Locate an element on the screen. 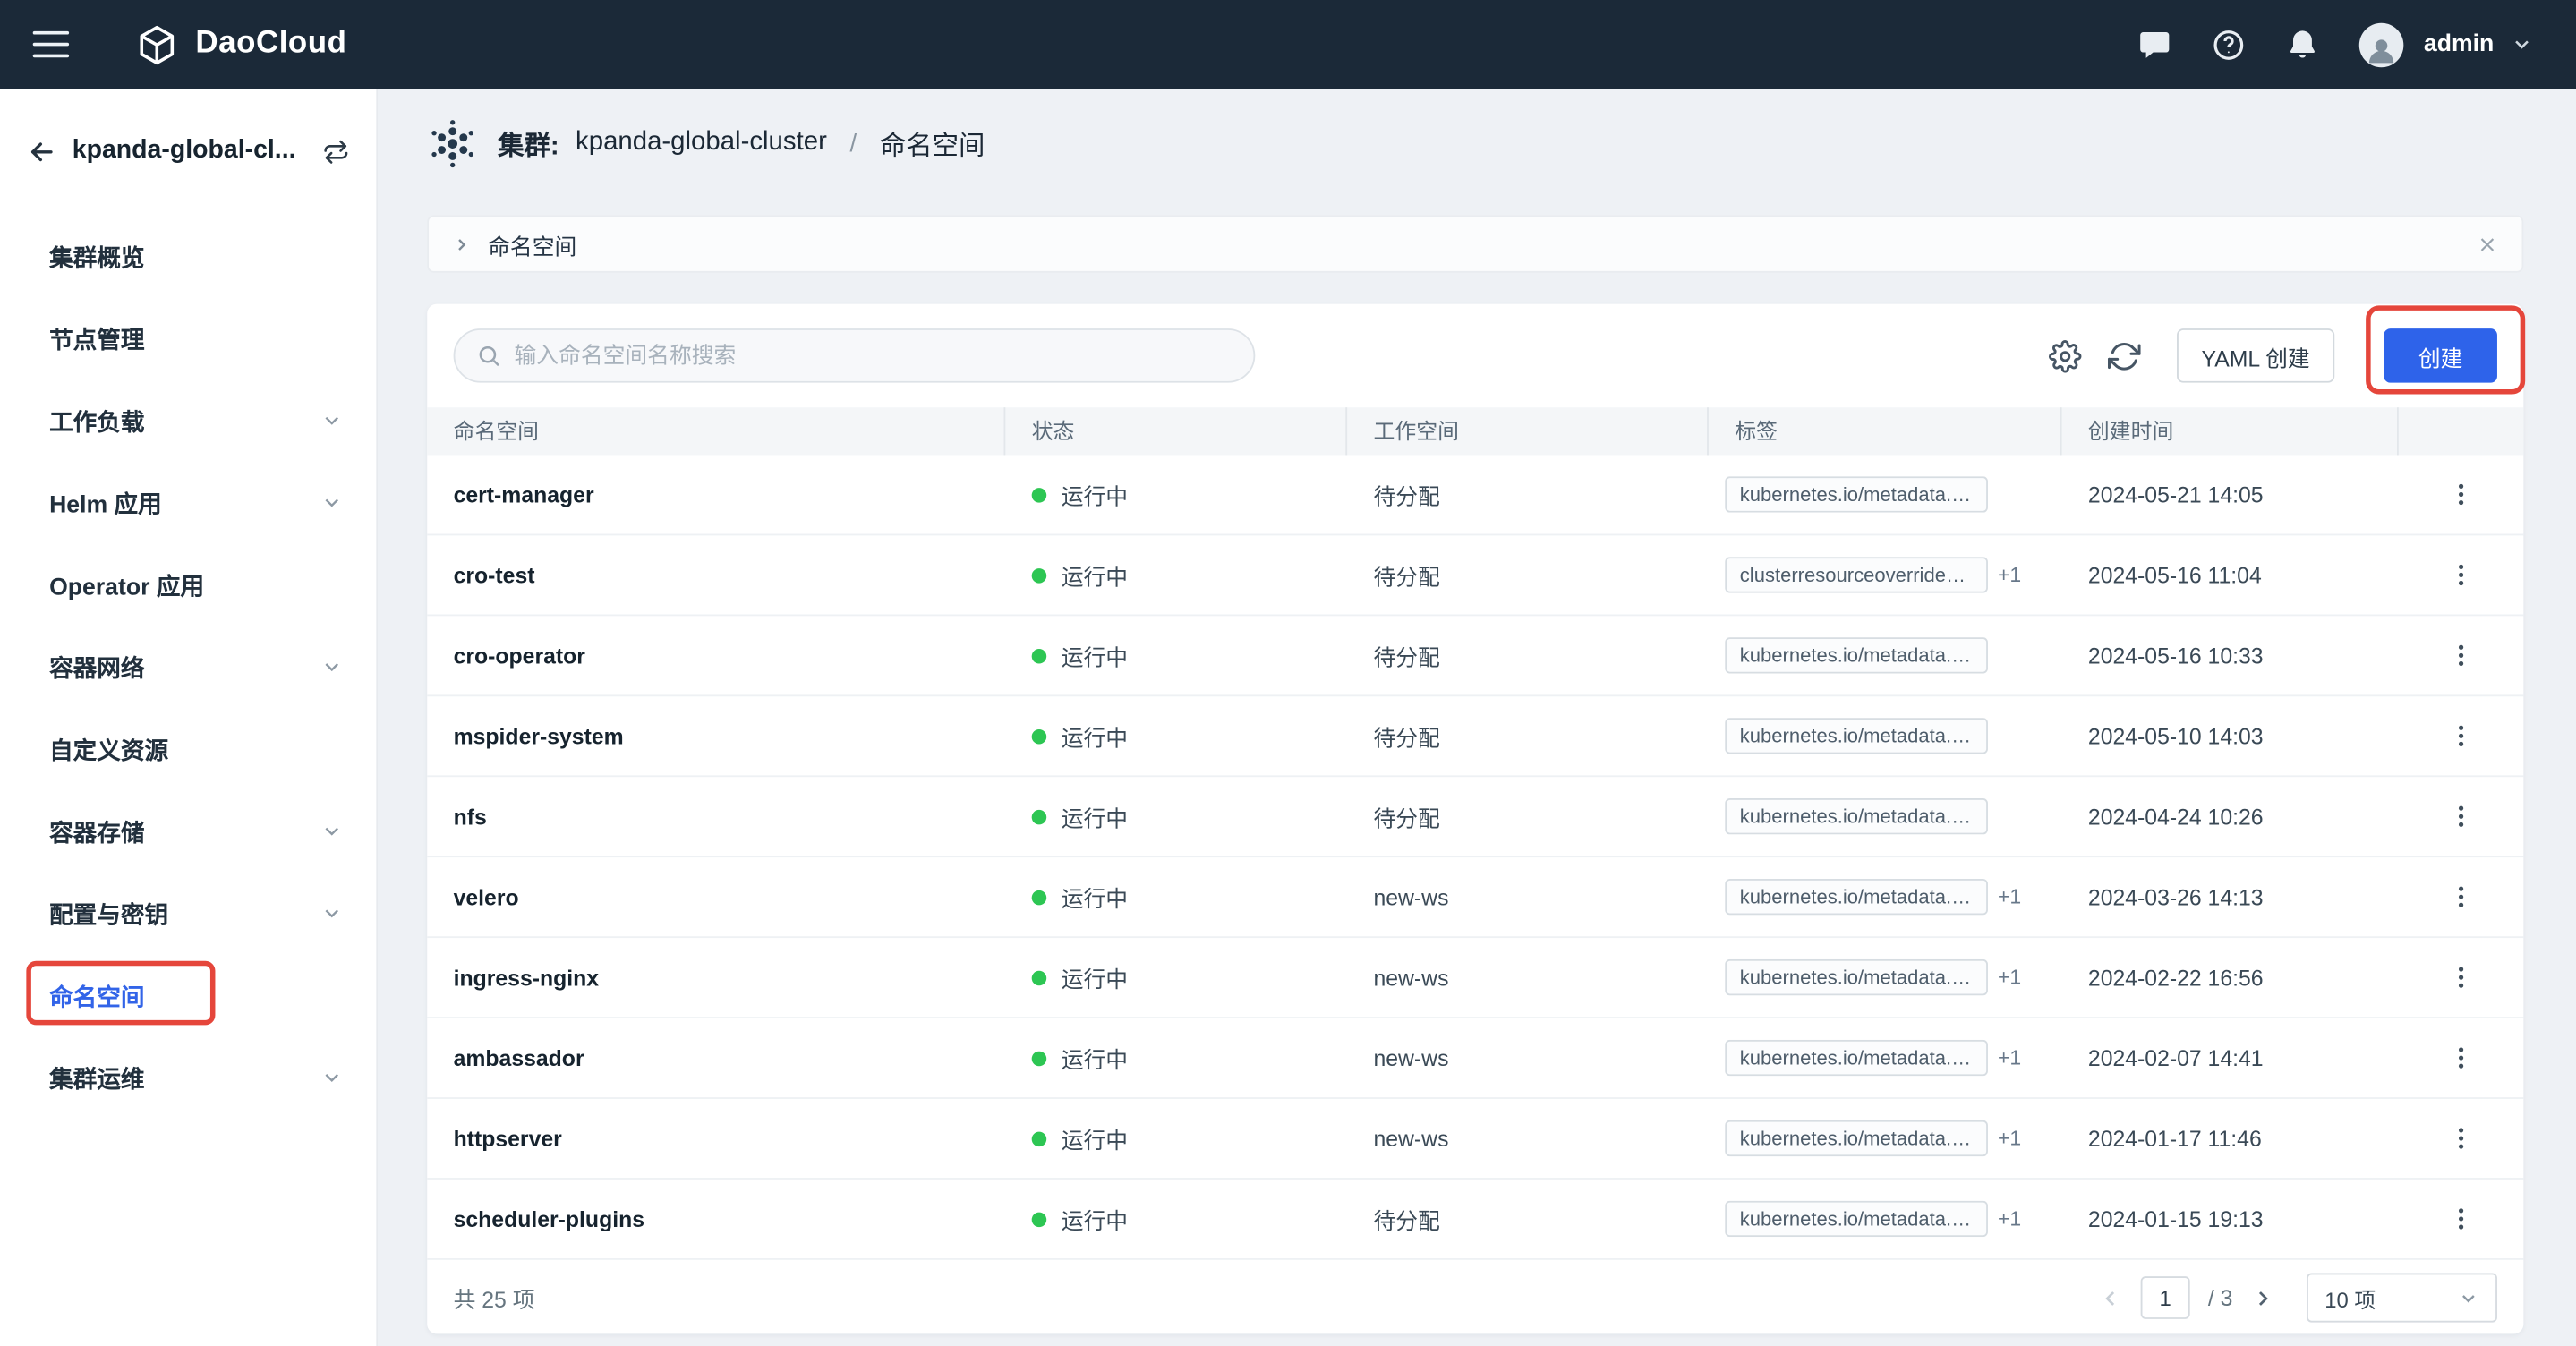  labels-cell: kubernetes.io/metadata.n... +1 is located at coordinates (1885, 897).